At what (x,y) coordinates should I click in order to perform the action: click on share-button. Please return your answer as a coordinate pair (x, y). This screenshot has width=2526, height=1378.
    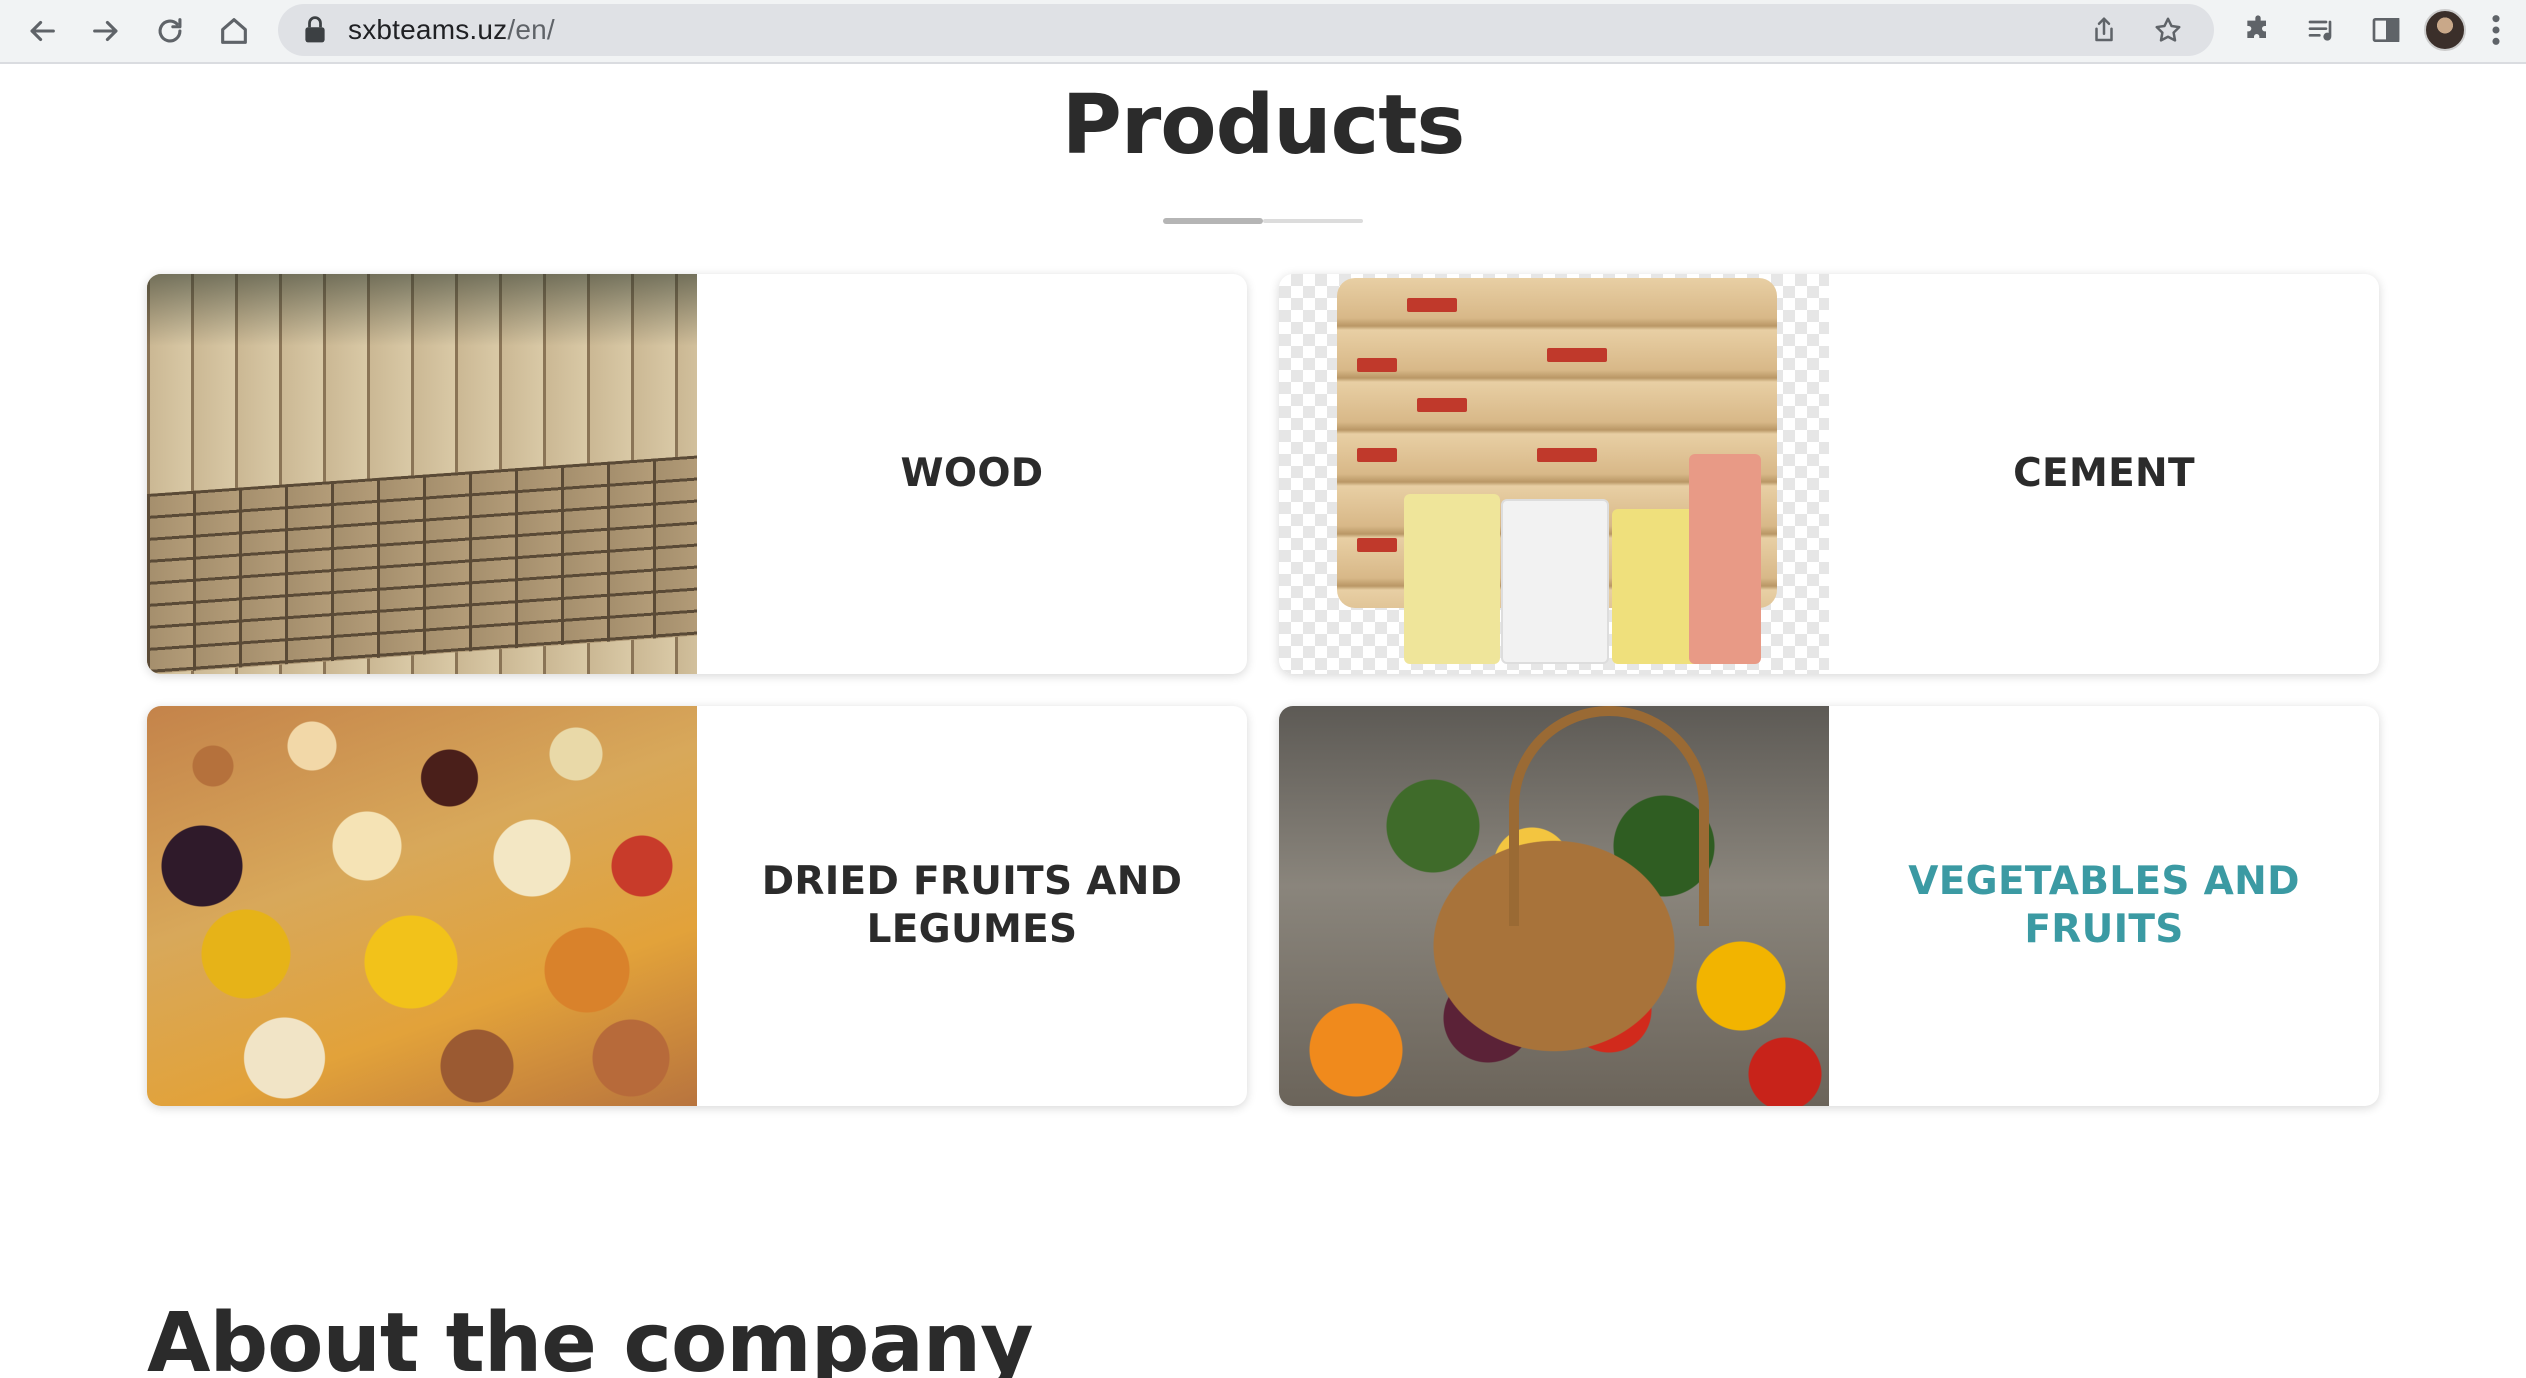
    Looking at the image, I should click on (2104, 30).